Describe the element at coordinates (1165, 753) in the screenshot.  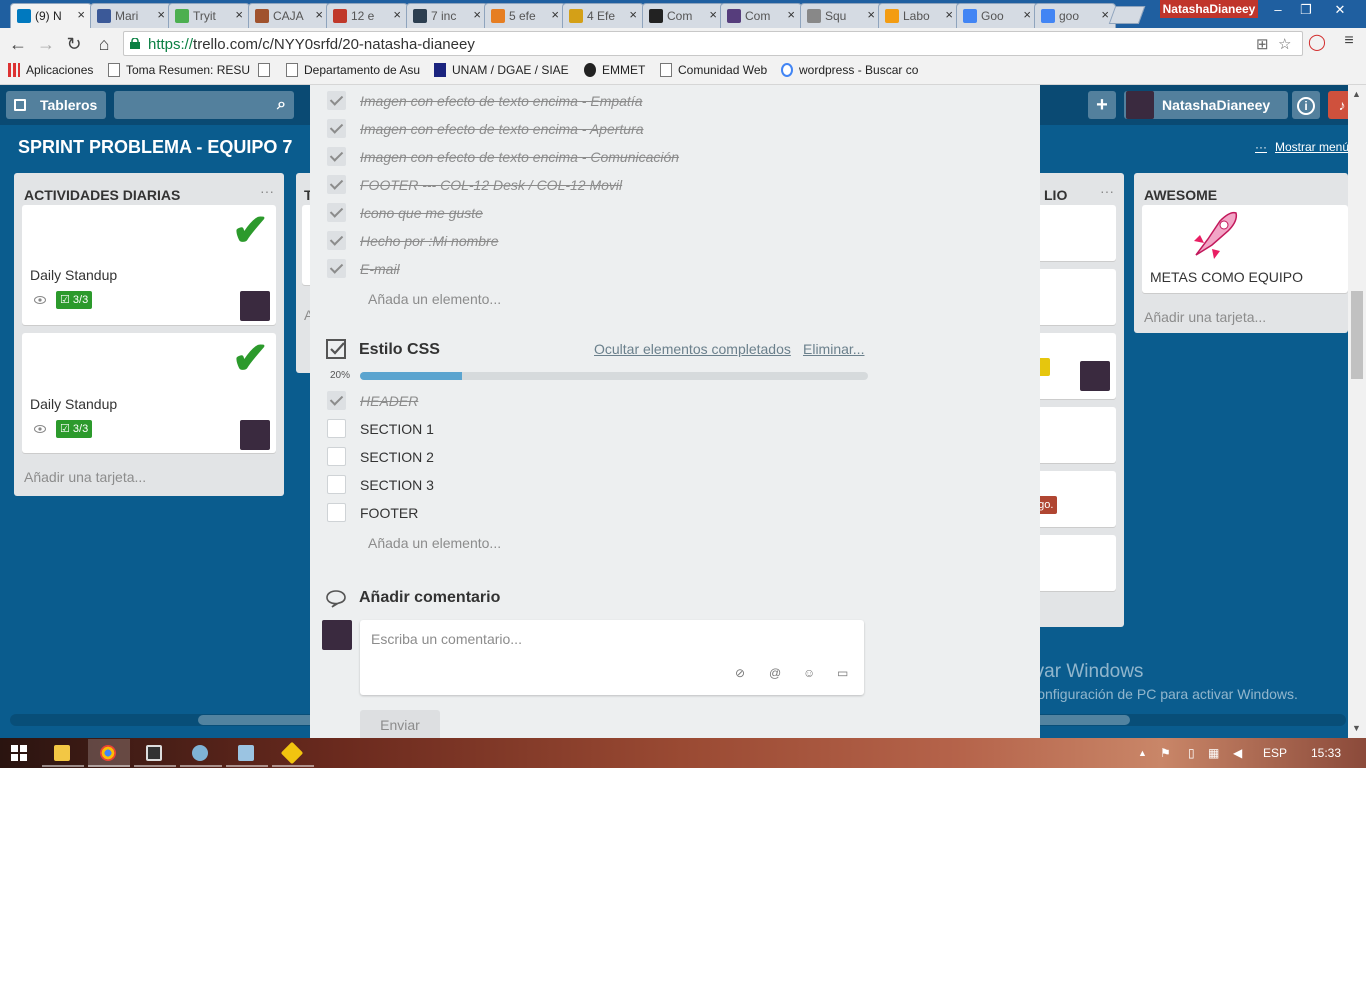
I see `action-center-flag-icon: ⚑` at that location.